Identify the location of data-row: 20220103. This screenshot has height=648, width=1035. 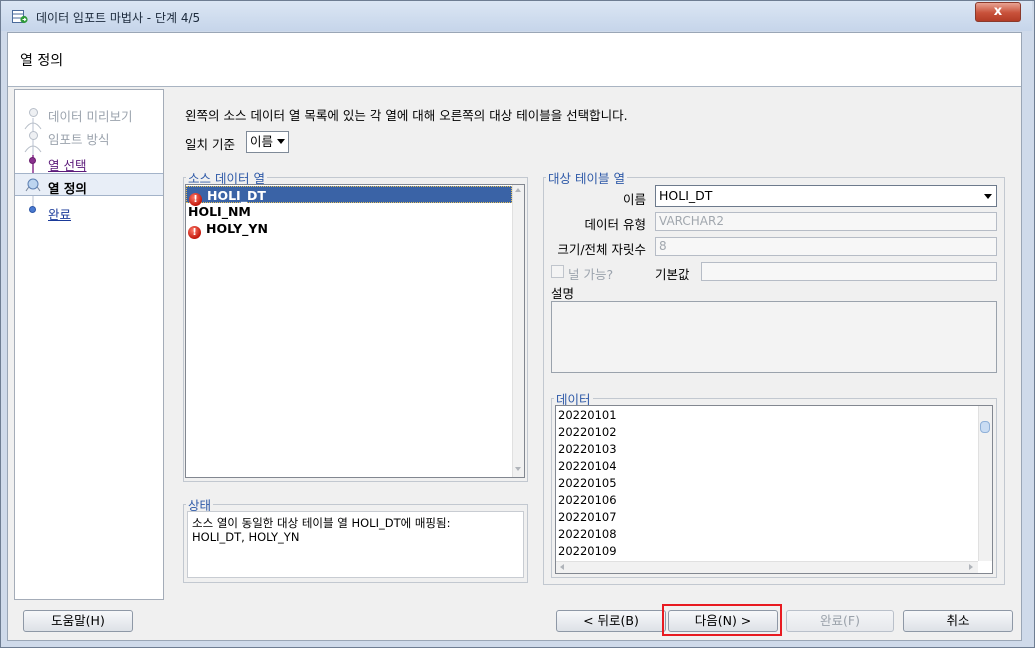
(587, 449).